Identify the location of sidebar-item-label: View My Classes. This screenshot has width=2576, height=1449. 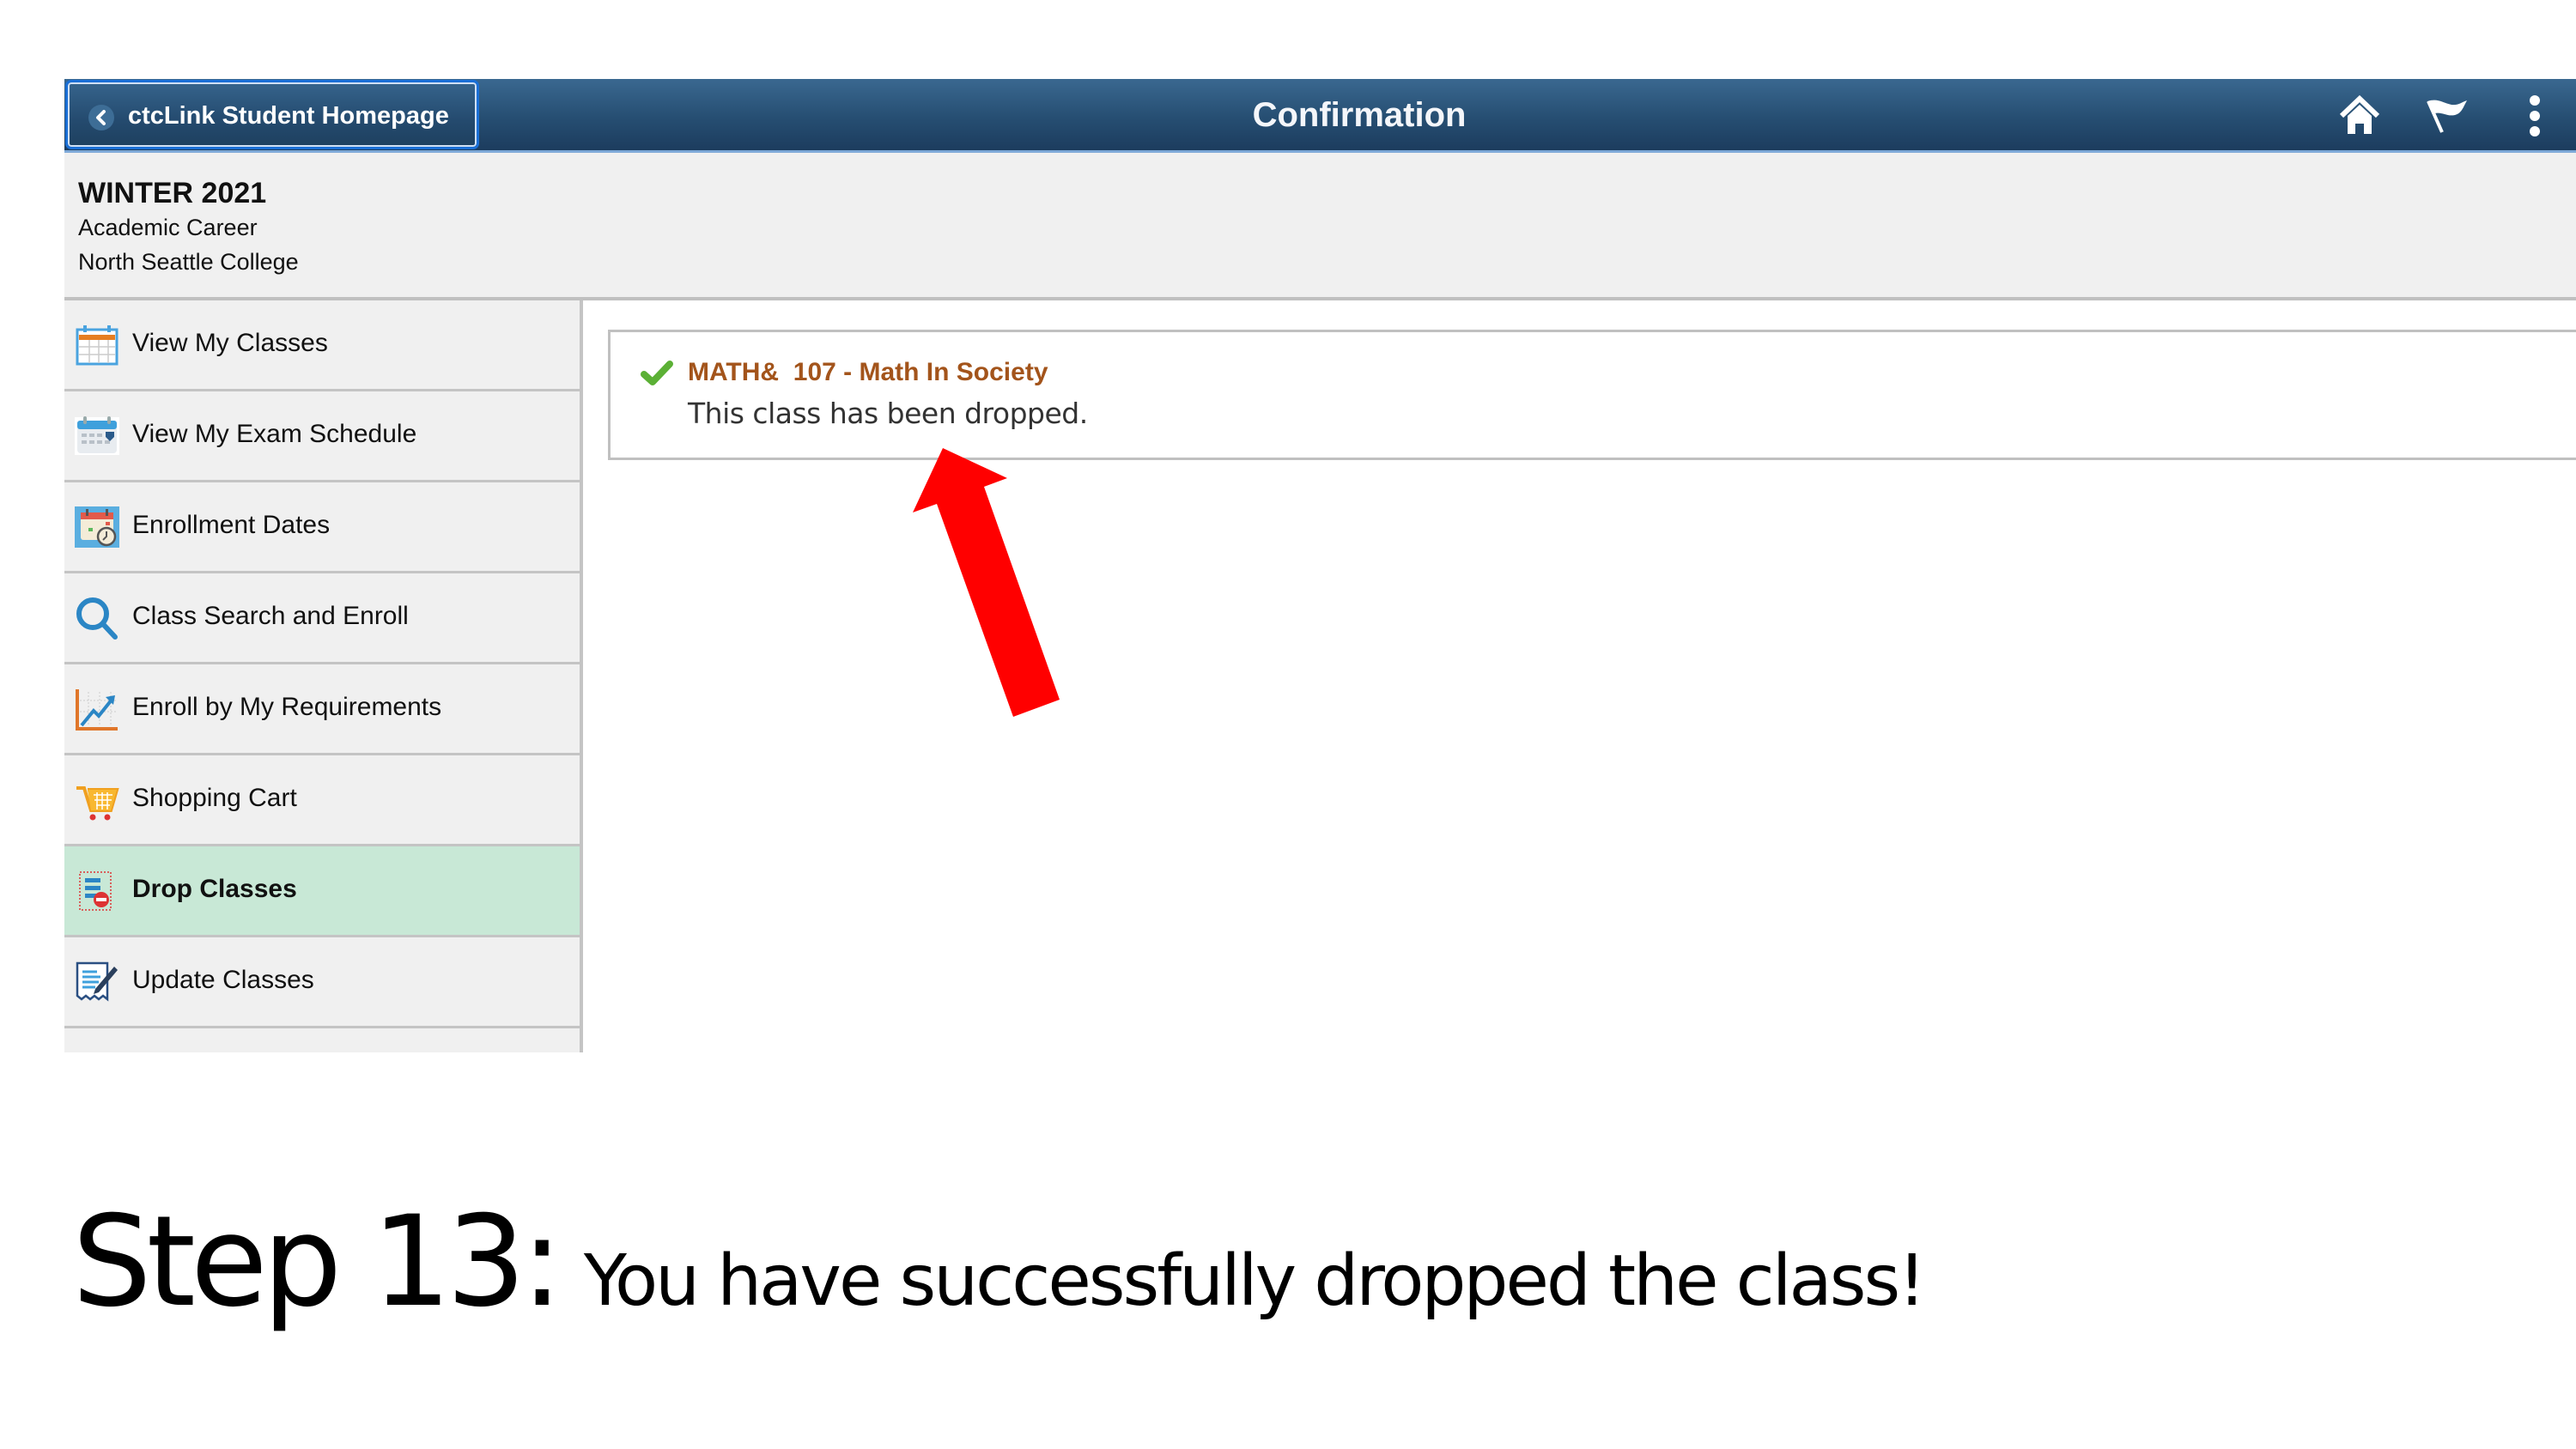
(230, 343).